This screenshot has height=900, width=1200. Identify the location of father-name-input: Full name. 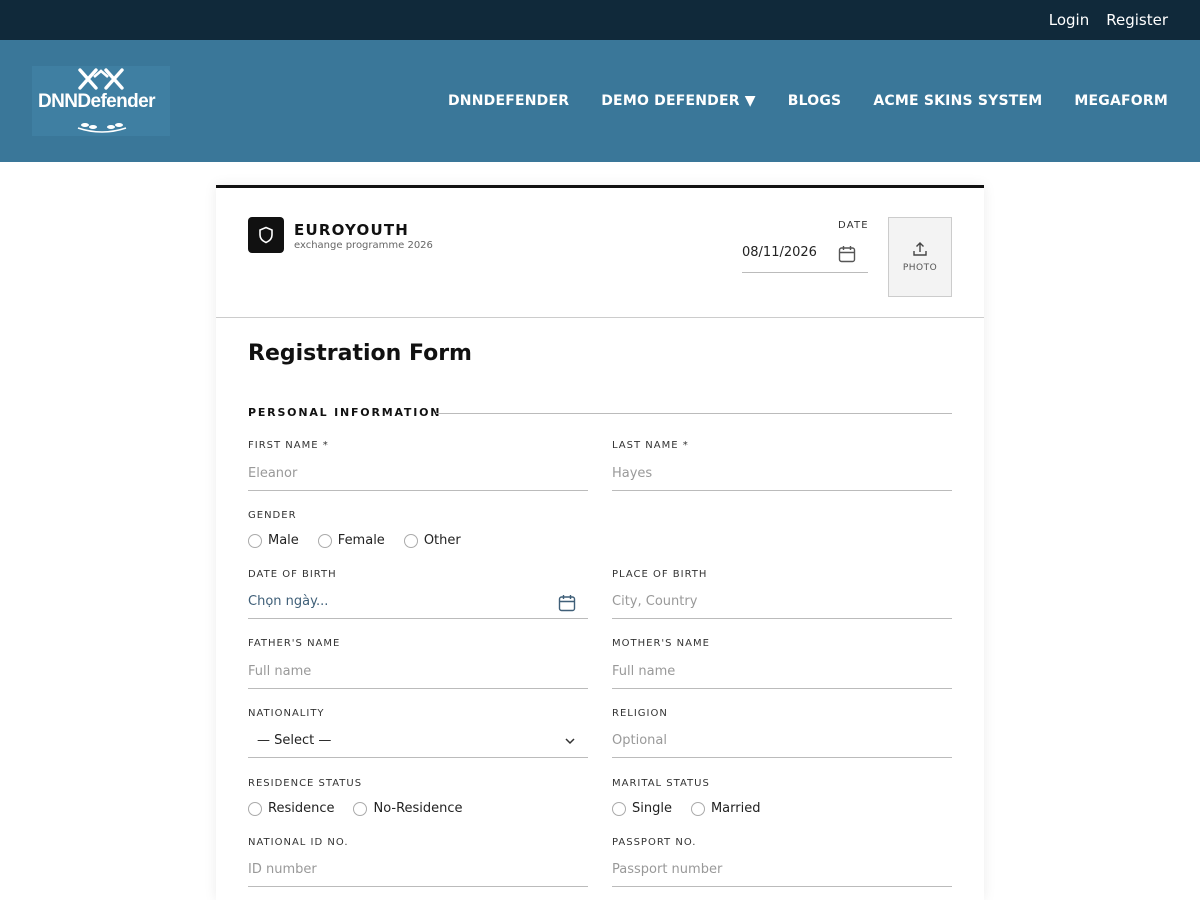
(418, 672).